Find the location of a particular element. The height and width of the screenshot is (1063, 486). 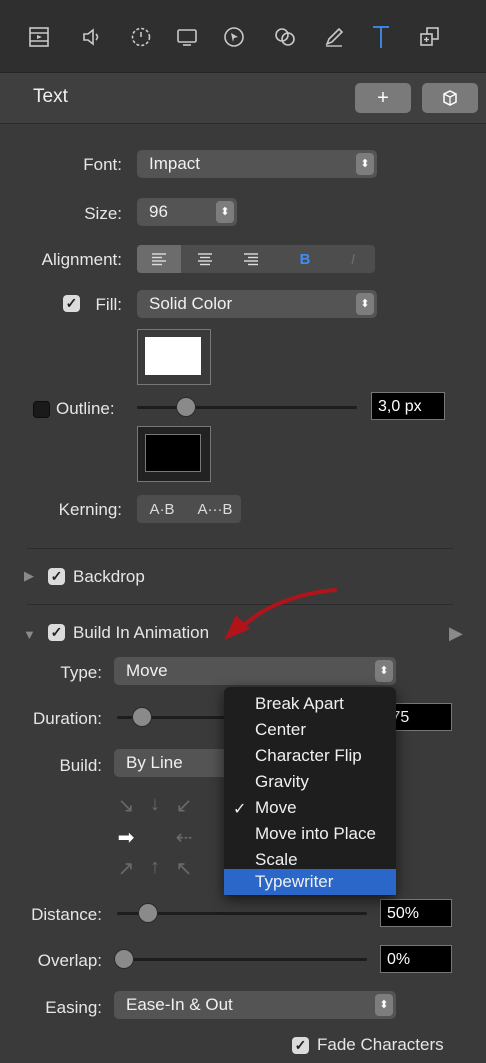

cube-icon is located at coordinates (450, 98).